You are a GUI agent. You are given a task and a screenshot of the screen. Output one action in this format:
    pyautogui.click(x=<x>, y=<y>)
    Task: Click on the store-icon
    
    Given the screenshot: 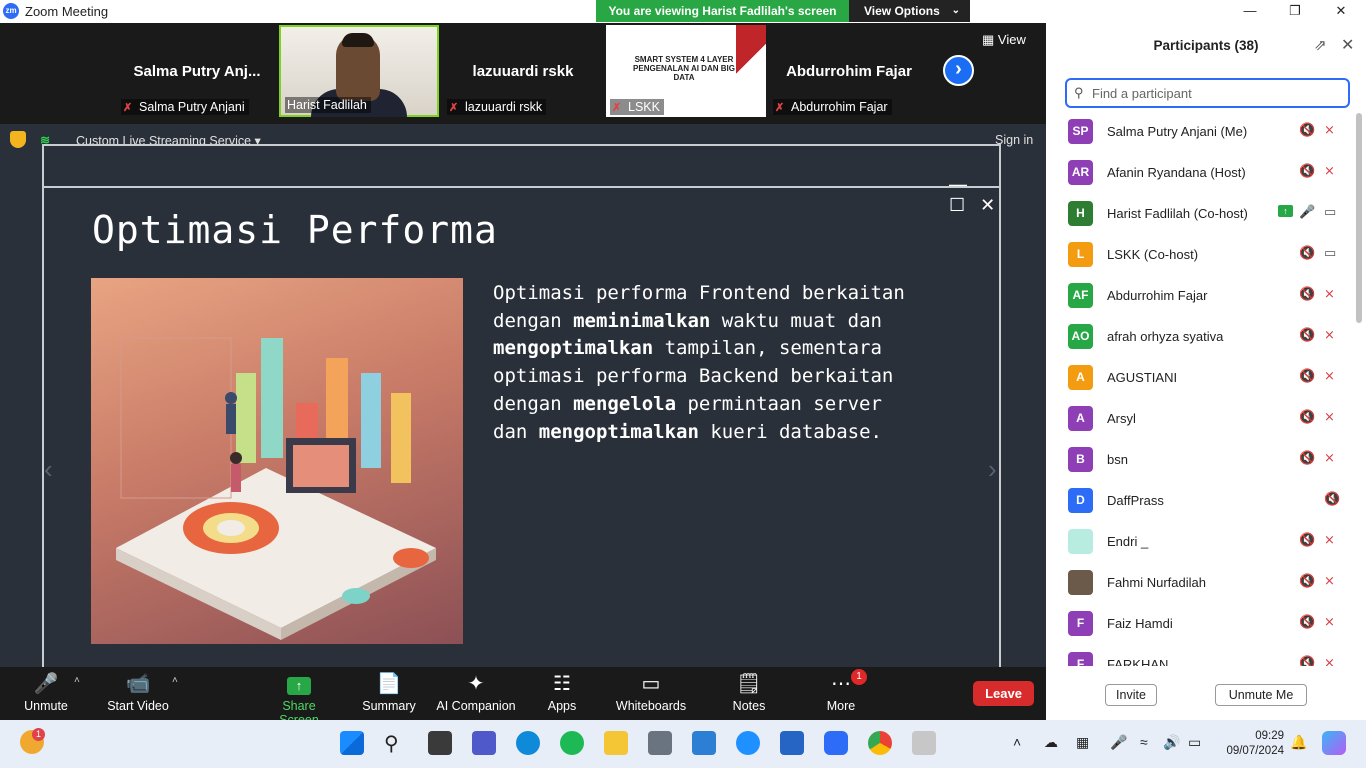 What is the action you would take?
    pyautogui.click(x=704, y=743)
    